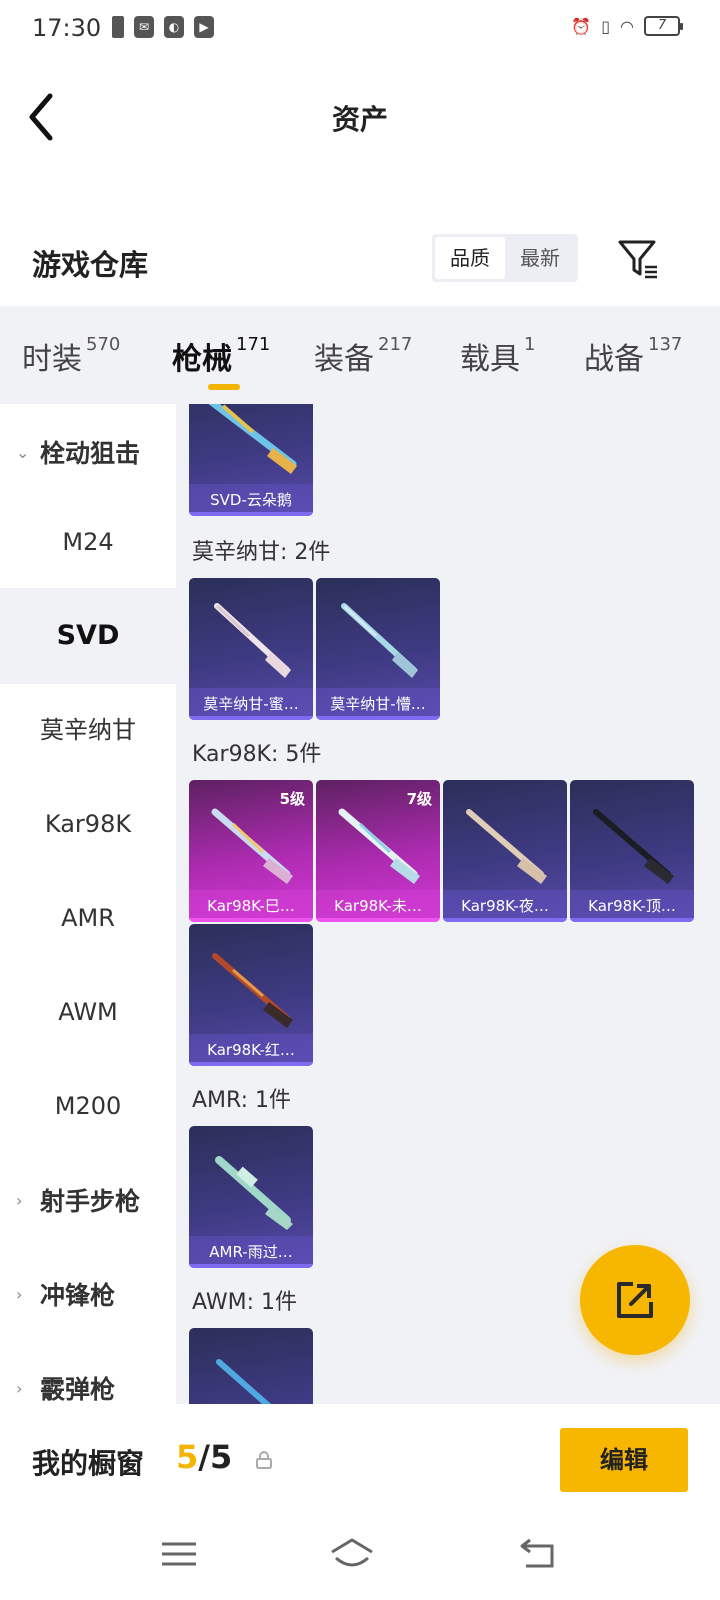  I want to click on tab-label: 载具, so click(490, 359).